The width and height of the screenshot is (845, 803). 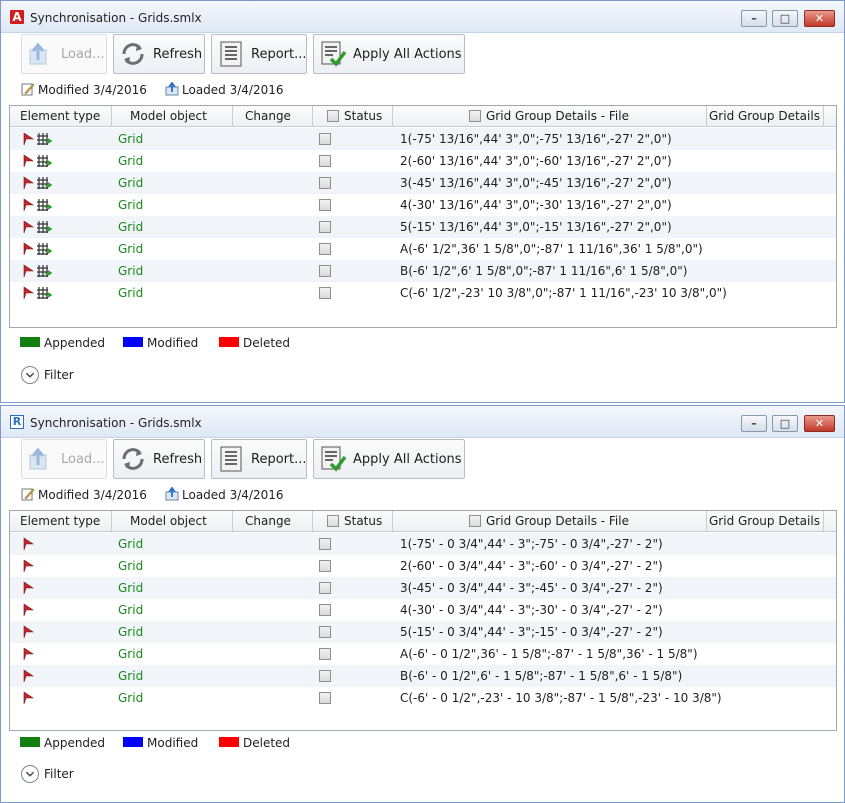 I want to click on col-label: Grid Group Details - File, so click(x=557, y=521).